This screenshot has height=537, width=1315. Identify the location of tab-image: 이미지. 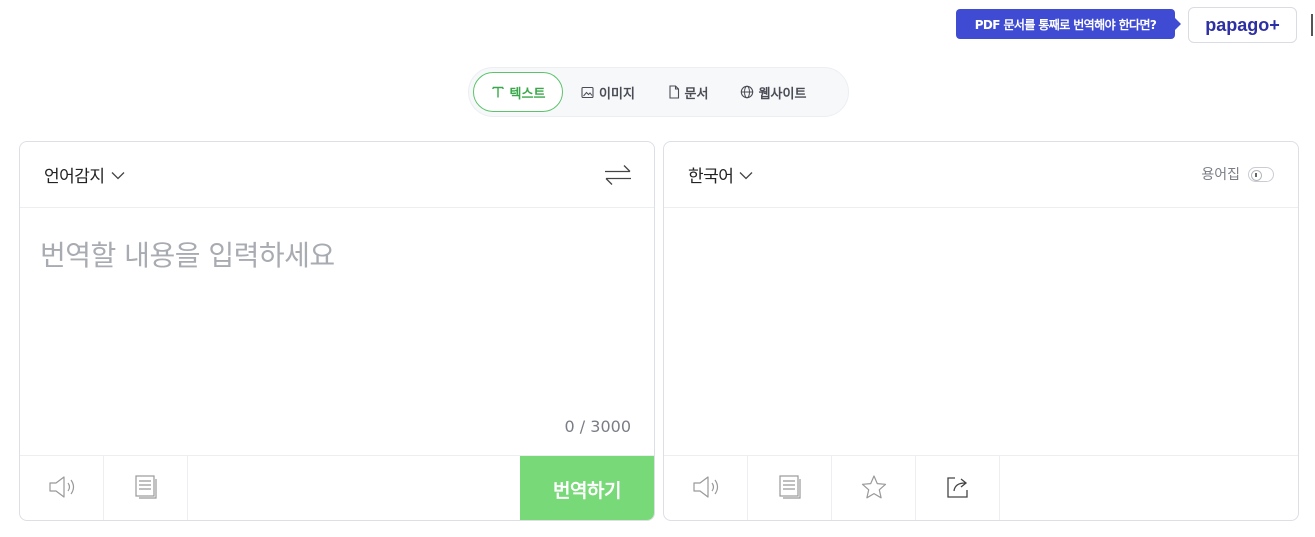
(608, 92).